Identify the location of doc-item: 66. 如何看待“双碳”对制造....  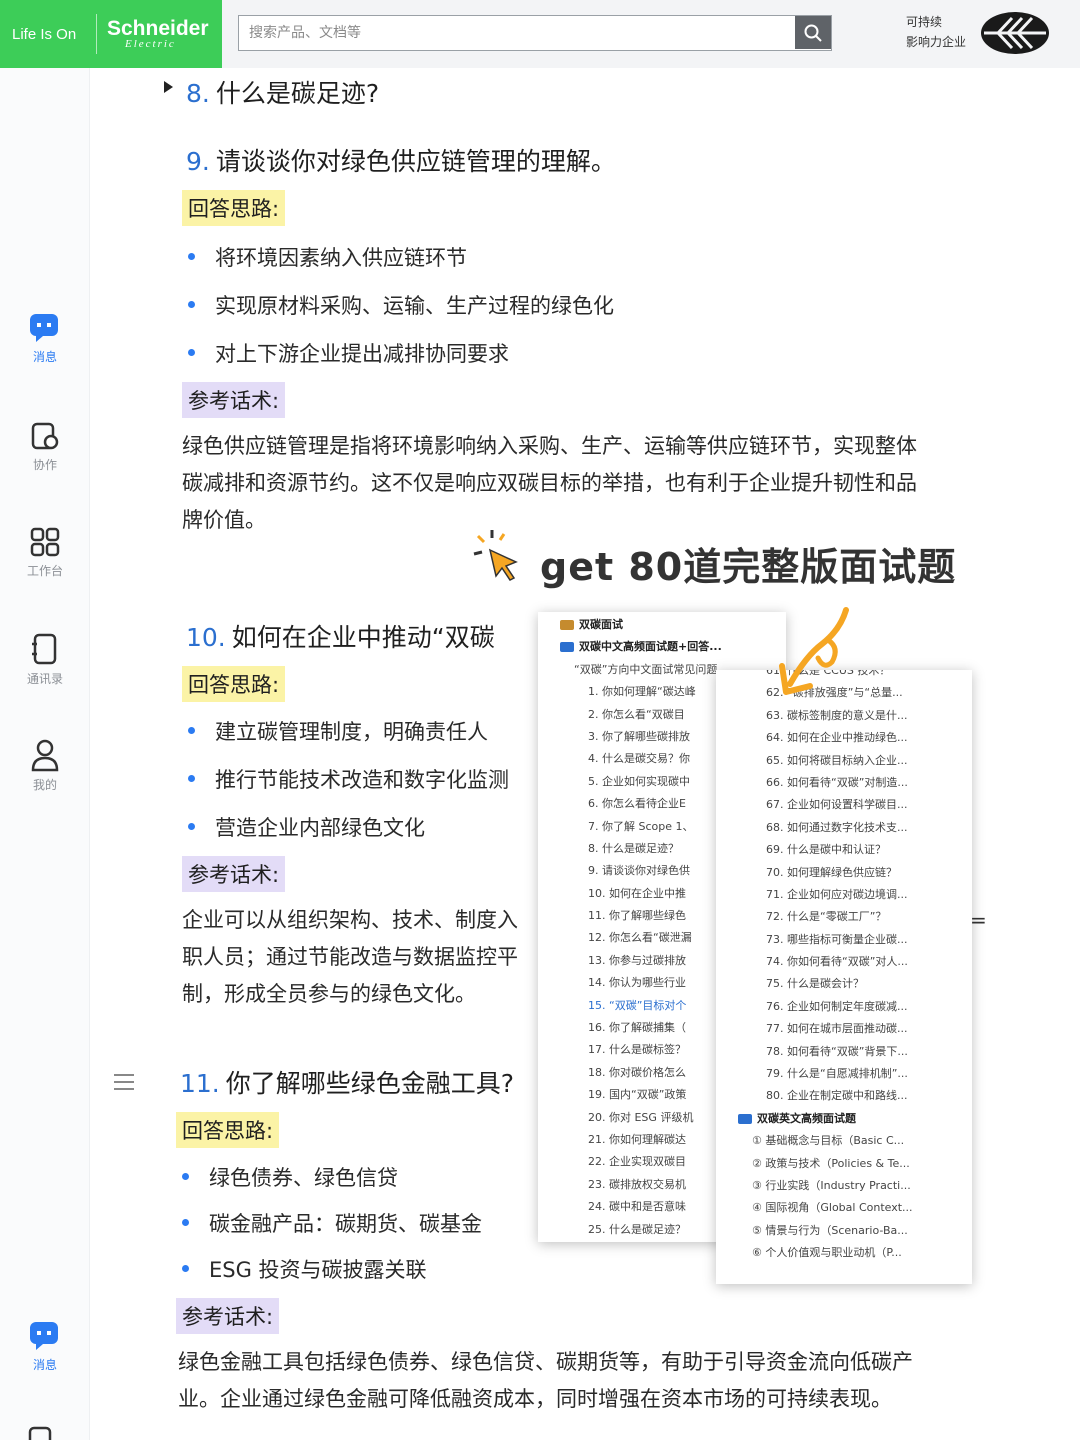
(869, 783).